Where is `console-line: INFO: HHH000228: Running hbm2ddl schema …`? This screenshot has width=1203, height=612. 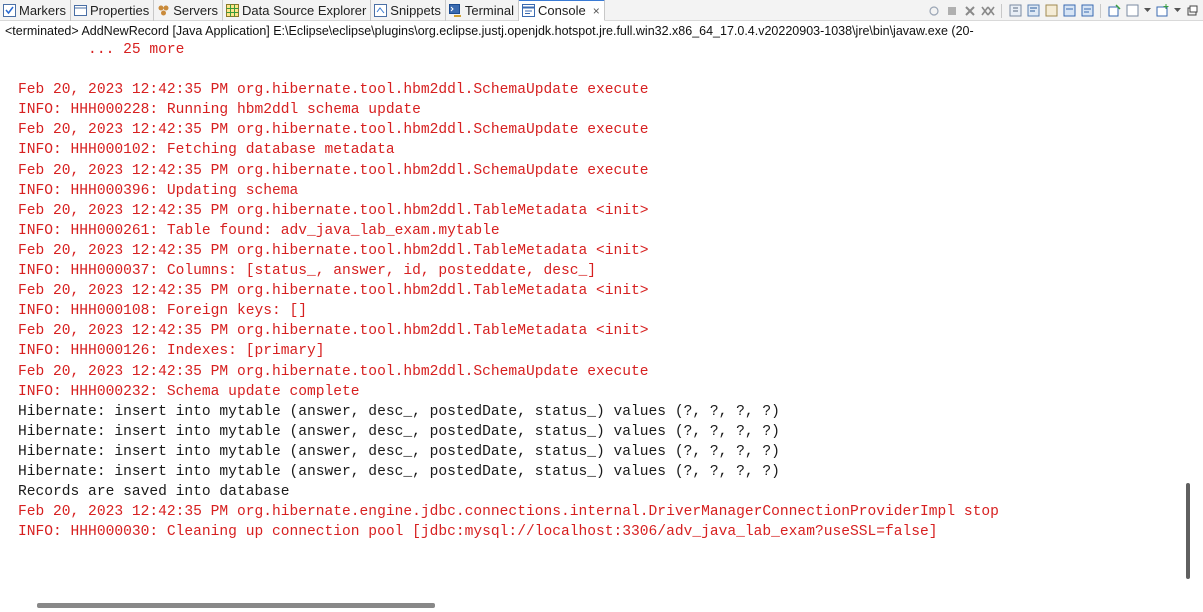
console-line: INFO: HHH000228: Running hbm2ddl schema … is located at coordinates (219, 110).